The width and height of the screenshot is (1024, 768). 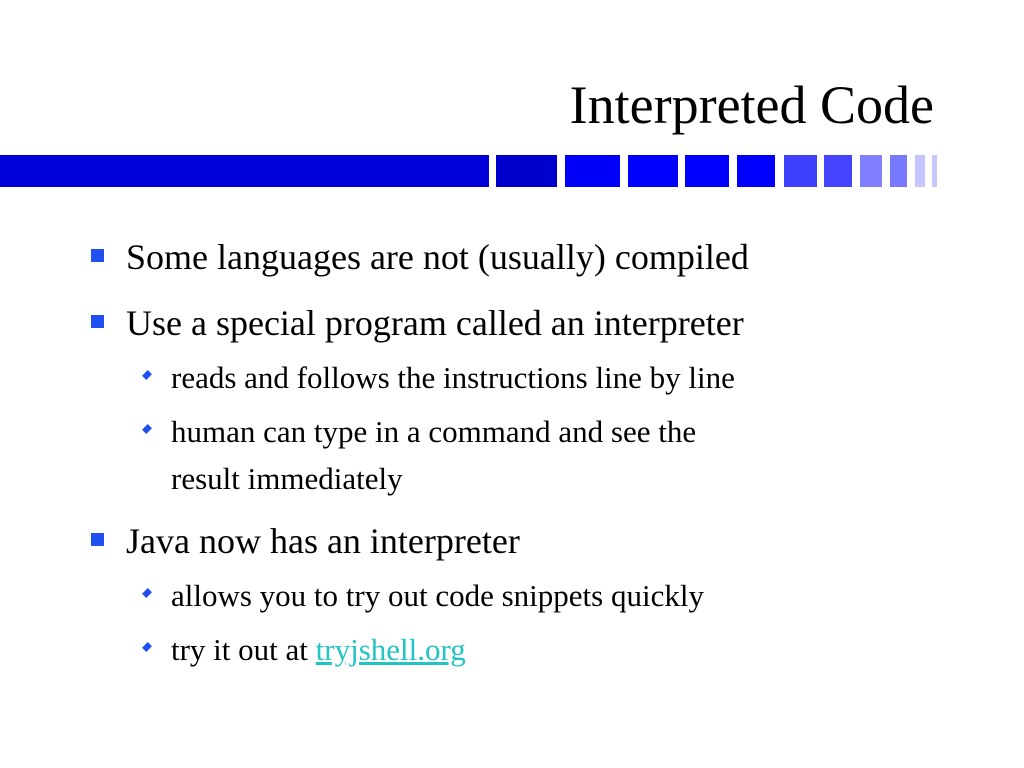 I want to click on slide-title: Interpreted Code, so click(x=751, y=105).